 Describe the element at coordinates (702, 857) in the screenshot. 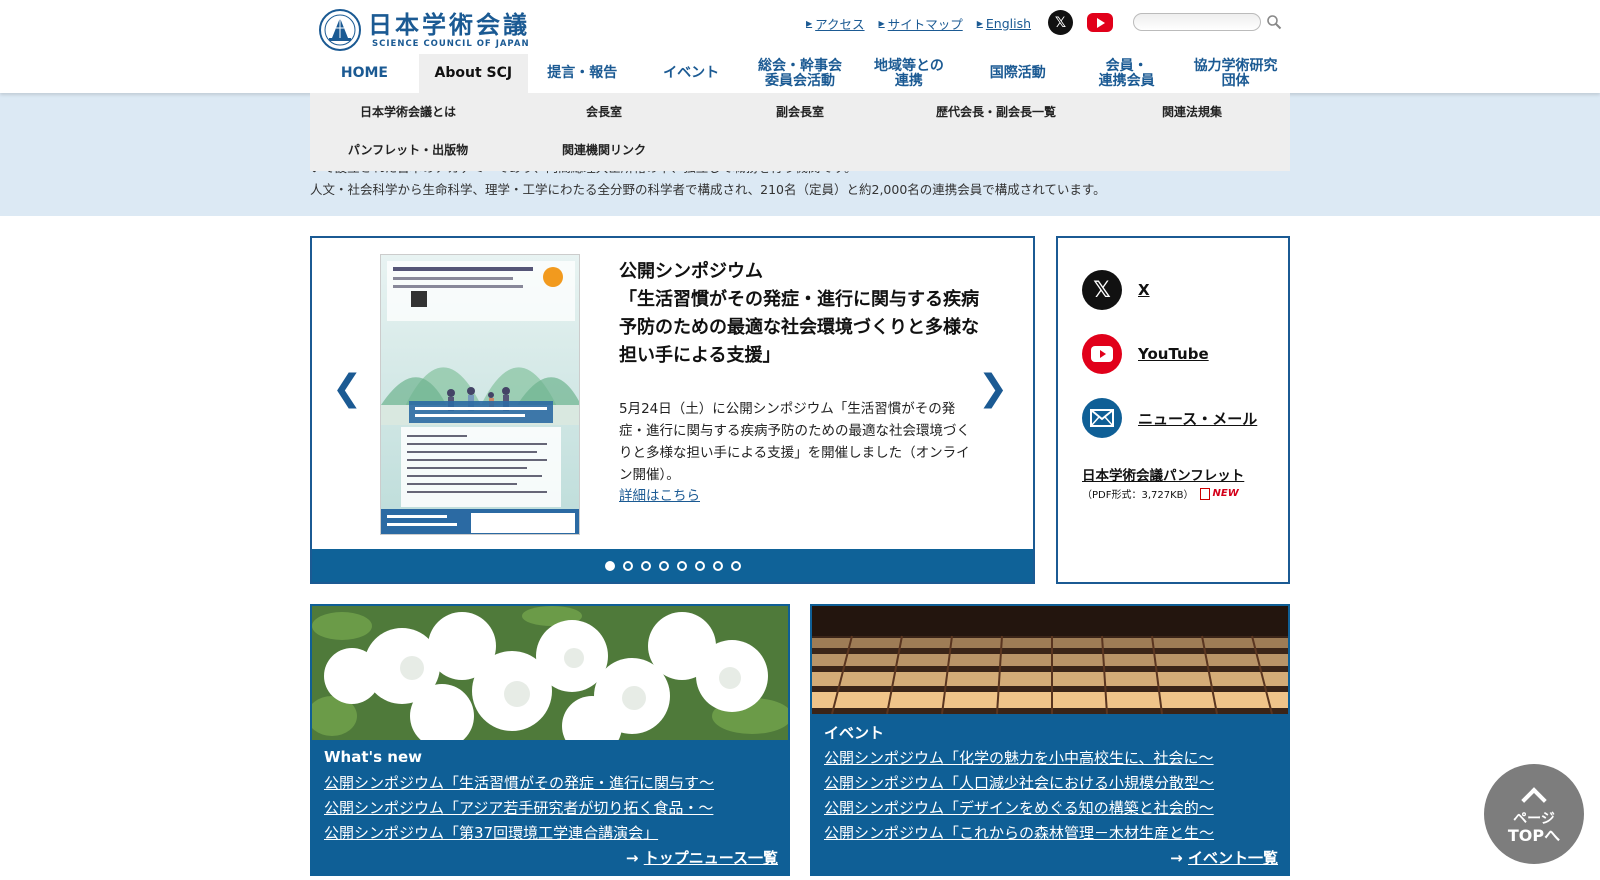

I see `top-news-list-link: → トップニュース一覧` at that location.